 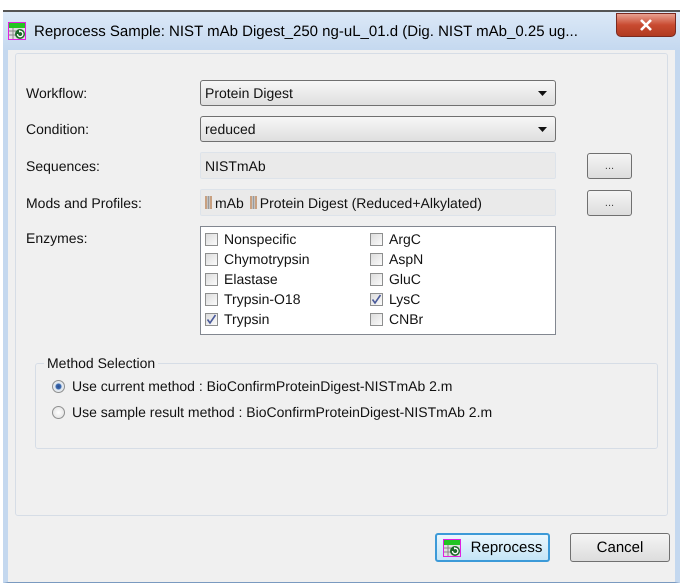 What do you see at coordinates (371, 202) in the screenshot?
I see `tag-label: Protein Digest (Reduced+Alkylated)` at bounding box center [371, 202].